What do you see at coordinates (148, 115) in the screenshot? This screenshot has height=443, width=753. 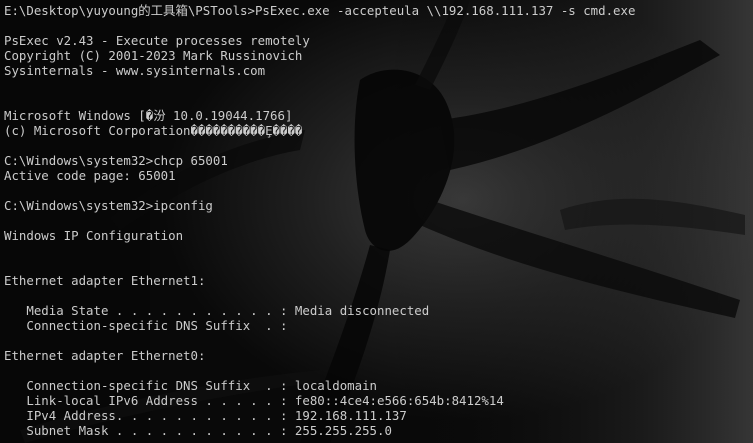 I see `console-line: Microsoft Windows [�汾 10.0.19044.1766]` at bounding box center [148, 115].